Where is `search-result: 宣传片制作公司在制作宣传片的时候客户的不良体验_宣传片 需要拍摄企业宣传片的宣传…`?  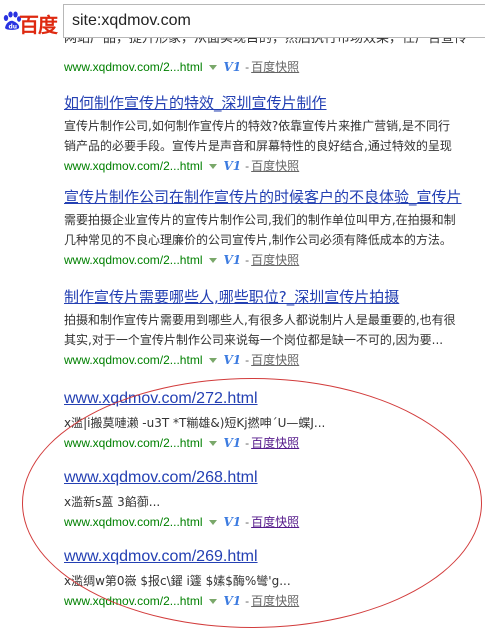 search-result: 宣传片制作公司在制作宣传片的时候客户的不良体验_宣传片 需要拍摄企业宣传片的宣传… is located at coordinates (274, 228).